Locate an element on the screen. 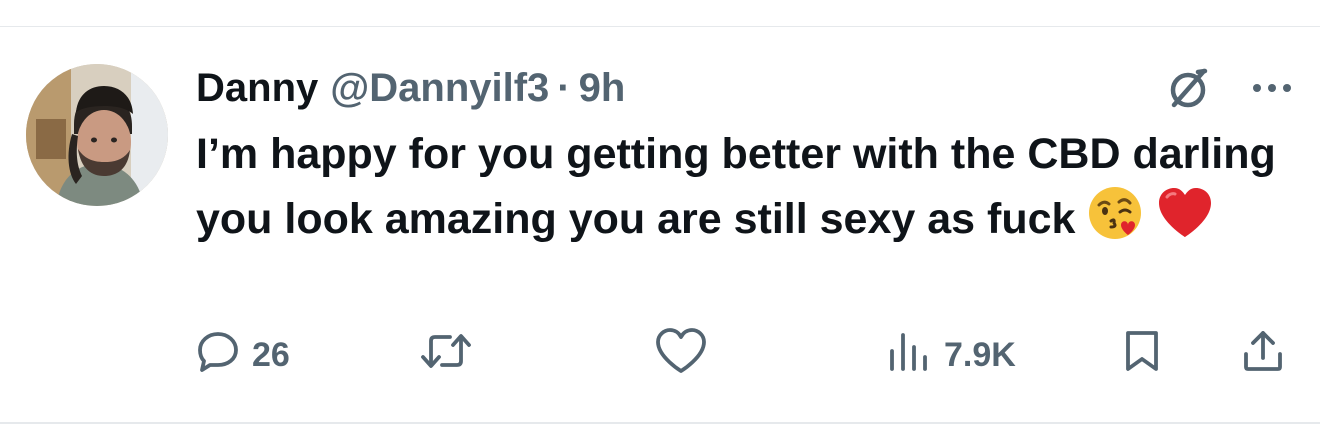 This screenshot has width=1320, height=439. face-blowing-kiss-icon is located at coordinates (1115, 221).